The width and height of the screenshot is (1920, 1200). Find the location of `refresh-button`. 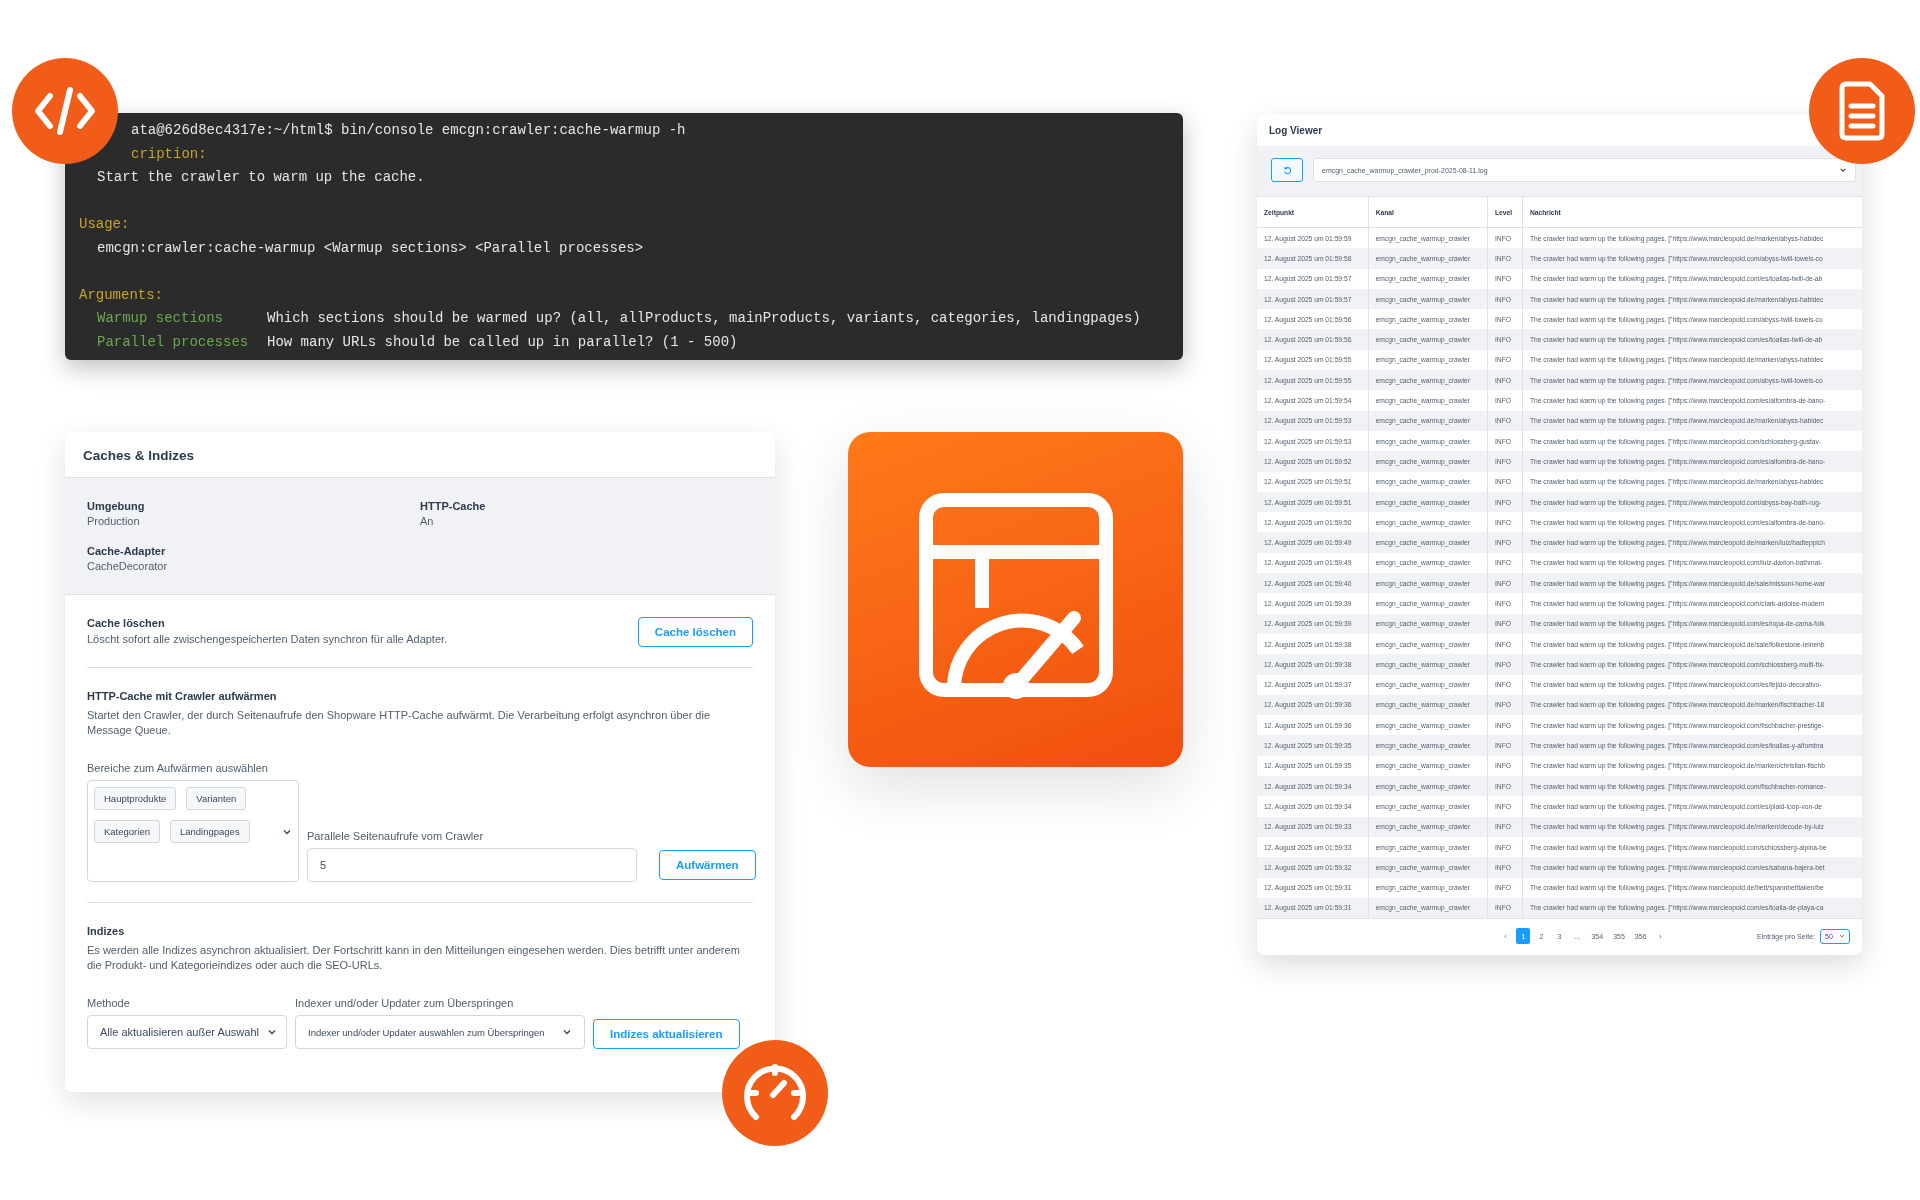

refresh-button is located at coordinates (1287, 170).